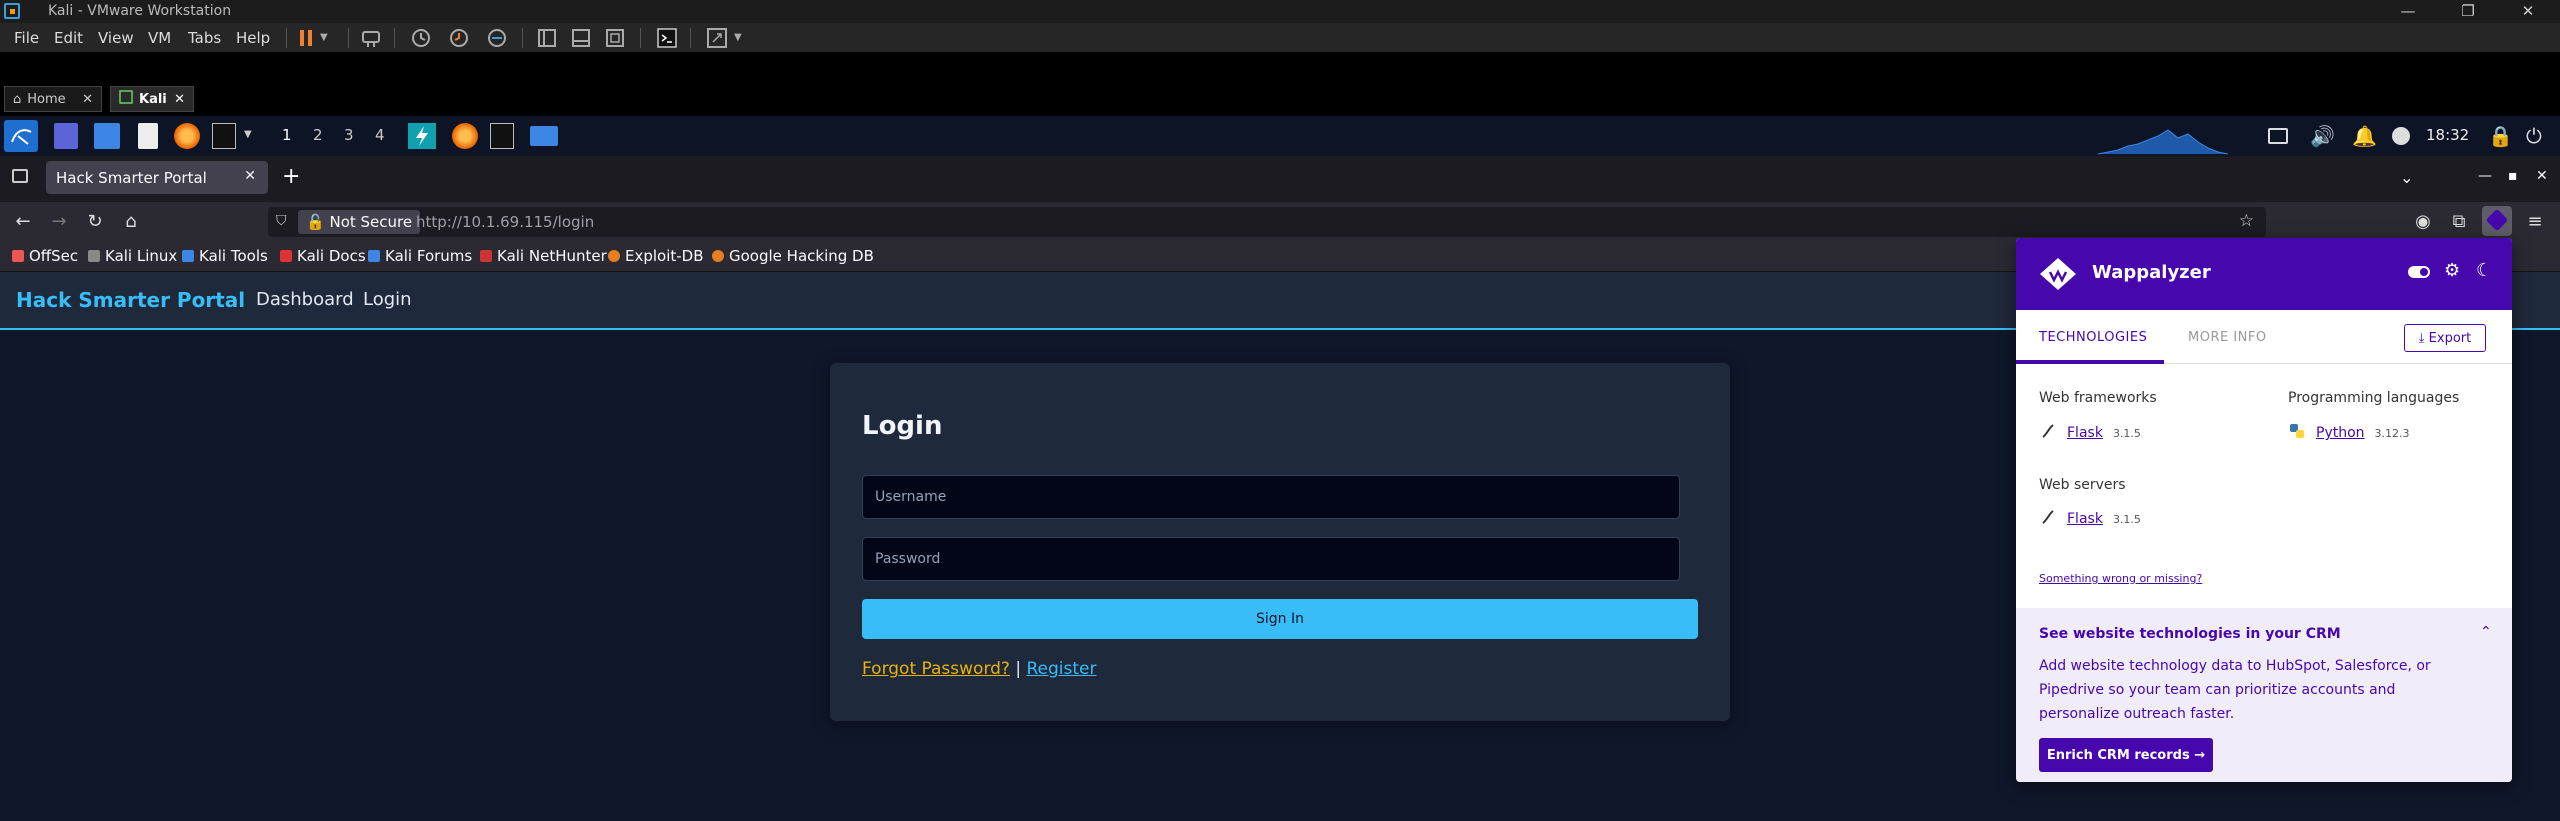  What do you see at coordinates (2093, 337) in the screenshot?
I see `tab-technologies: TECHNOLOGIES` at bounding box center [2093, 337].